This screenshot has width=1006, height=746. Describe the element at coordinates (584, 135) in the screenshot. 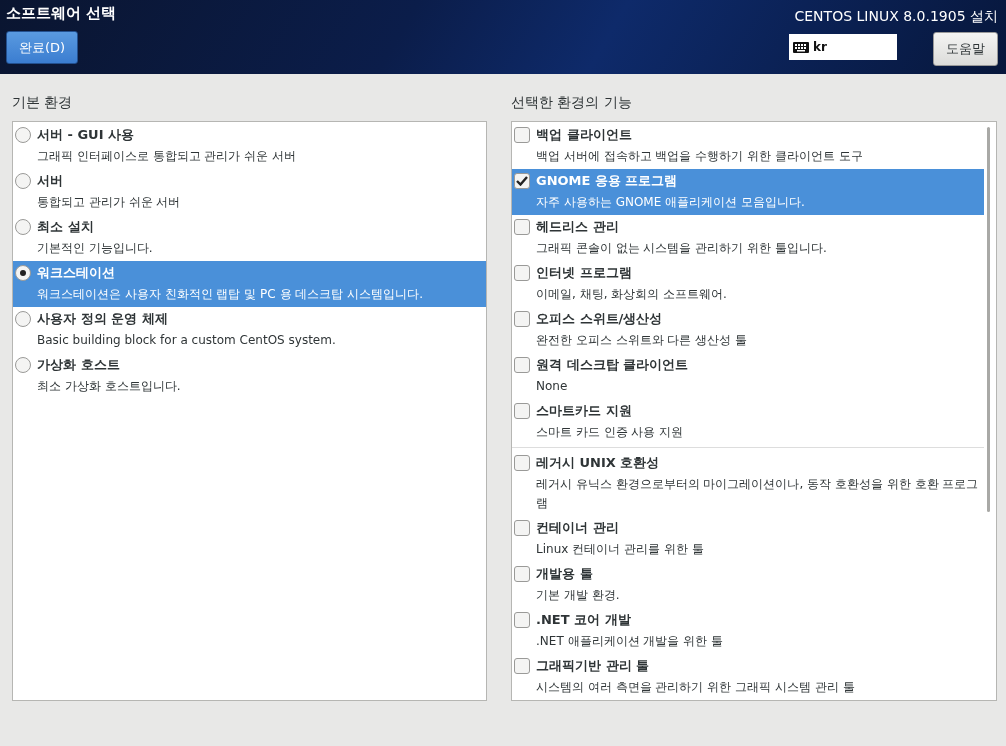

I see `option-title: 백업 클라이언트` at that location.